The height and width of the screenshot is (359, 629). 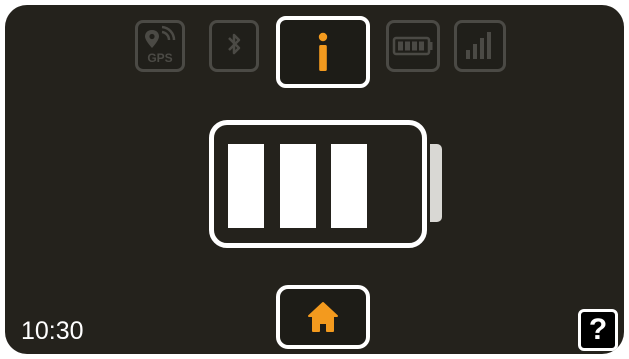 I want to click on info-status-button: i, so click(x=323, y=52).